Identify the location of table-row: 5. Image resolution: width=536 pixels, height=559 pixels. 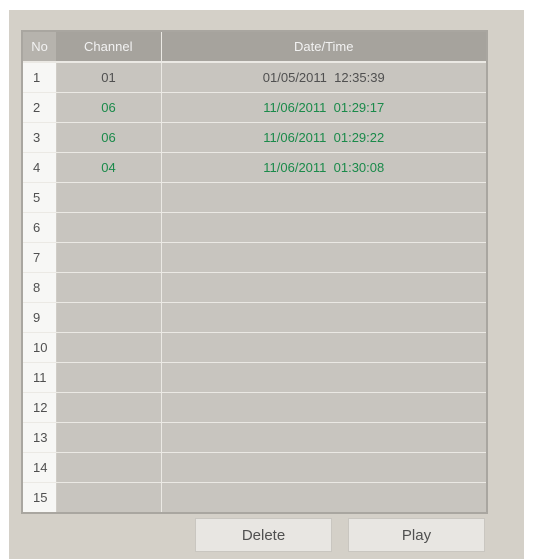
(254, 197).